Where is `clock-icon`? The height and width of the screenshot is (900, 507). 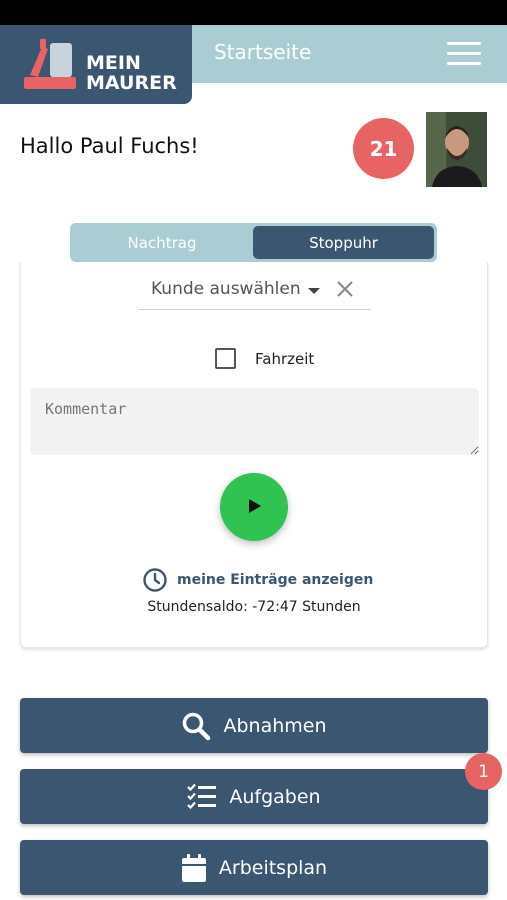
clock-icon is located at coordinates (155, 580).